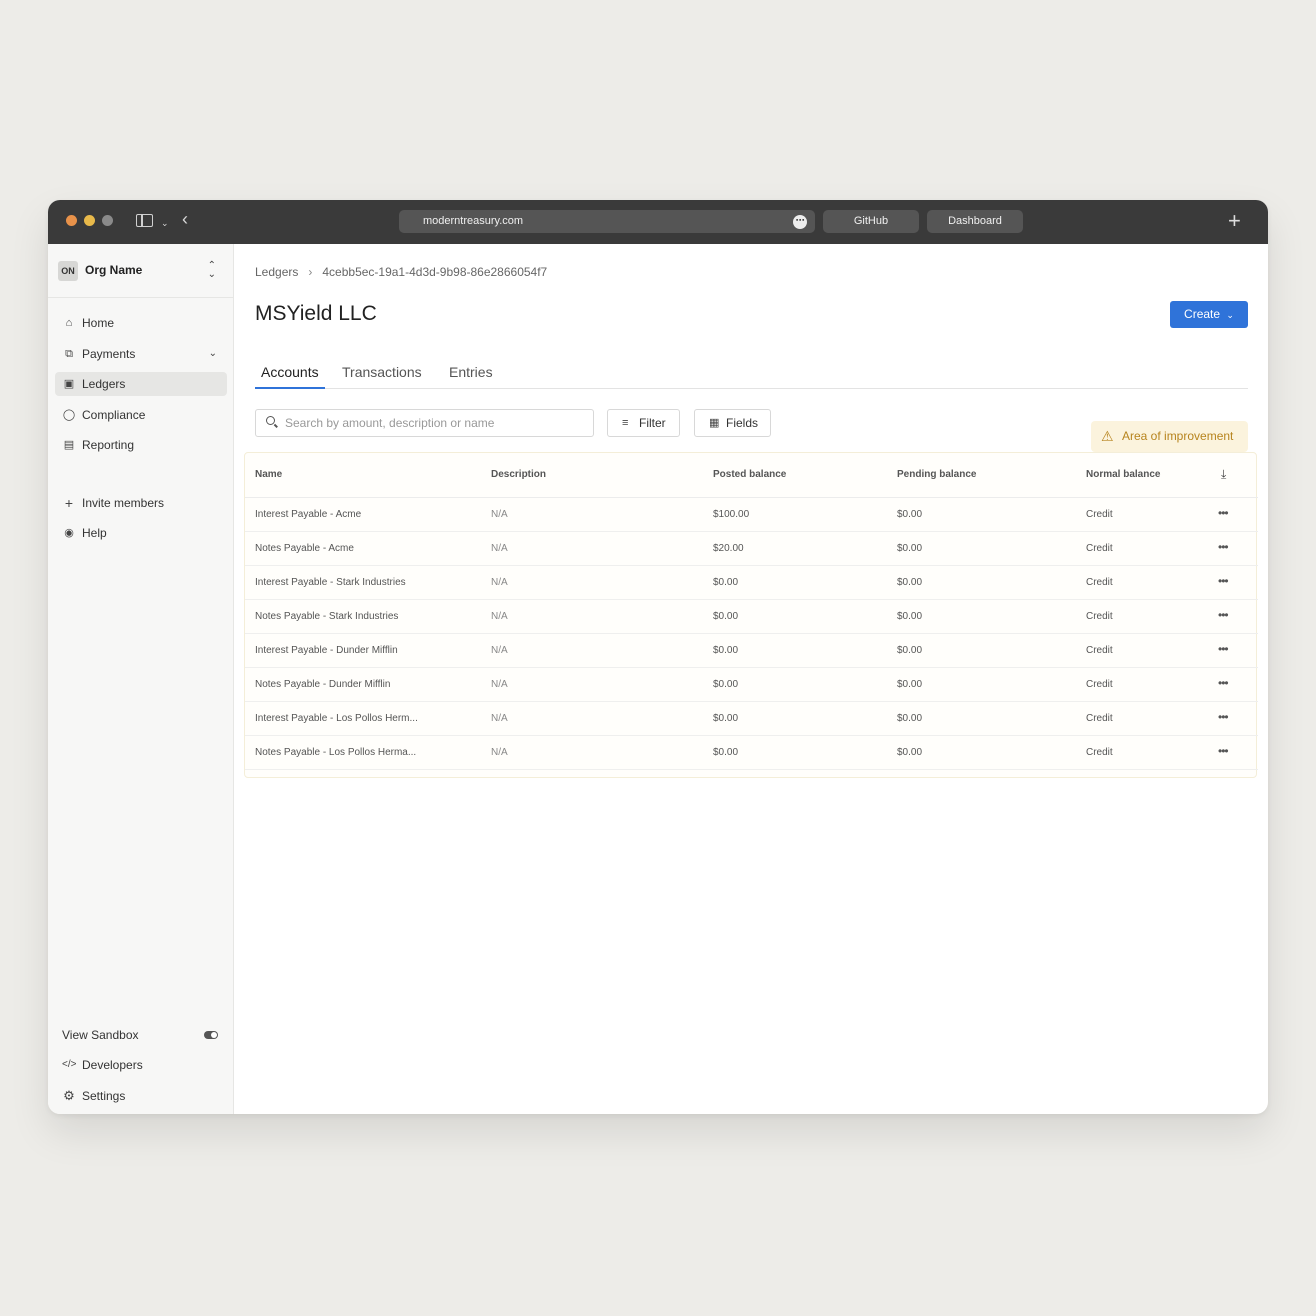  Describe the element at coordinates (308, 514) in the screenshot. I see `cell-name: Interest Payable - Acme` at that location.